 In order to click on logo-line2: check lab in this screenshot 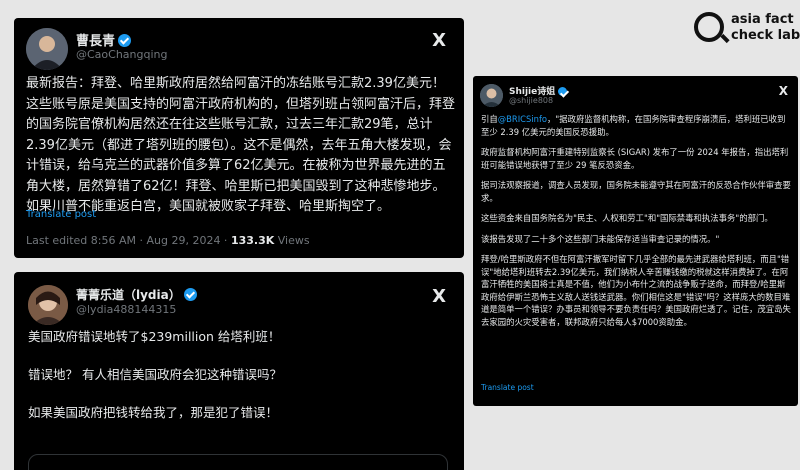, I will do `click(765, 35)`.